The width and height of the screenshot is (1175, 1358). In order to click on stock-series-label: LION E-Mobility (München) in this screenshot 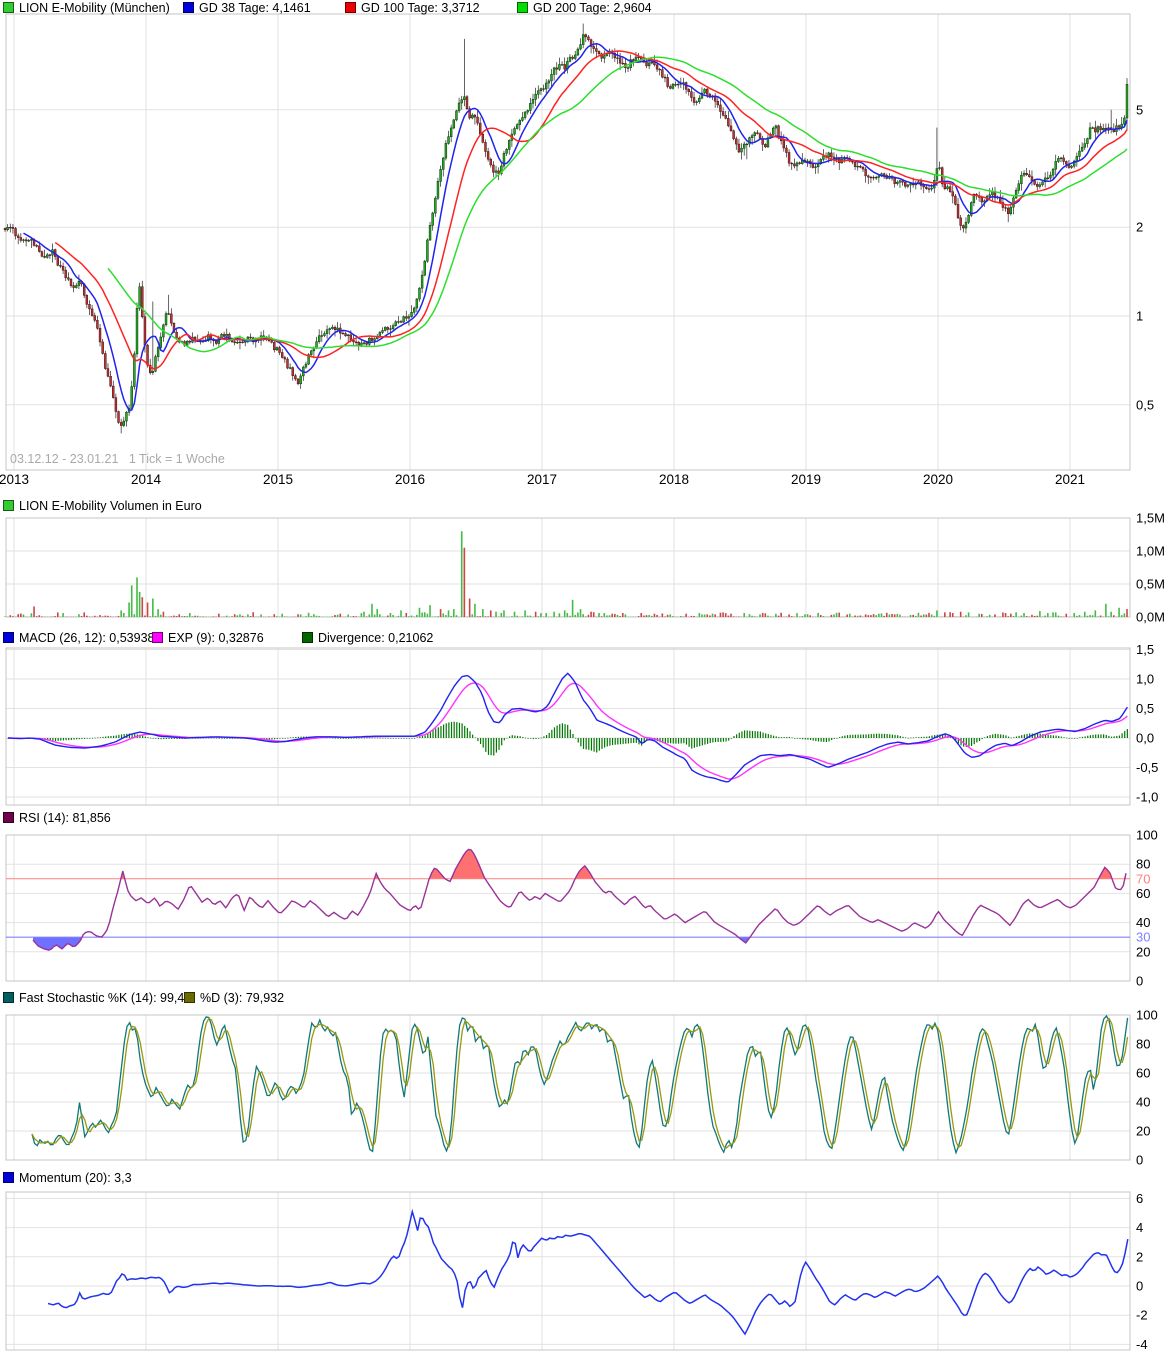, I will do `click(94, 8)`.